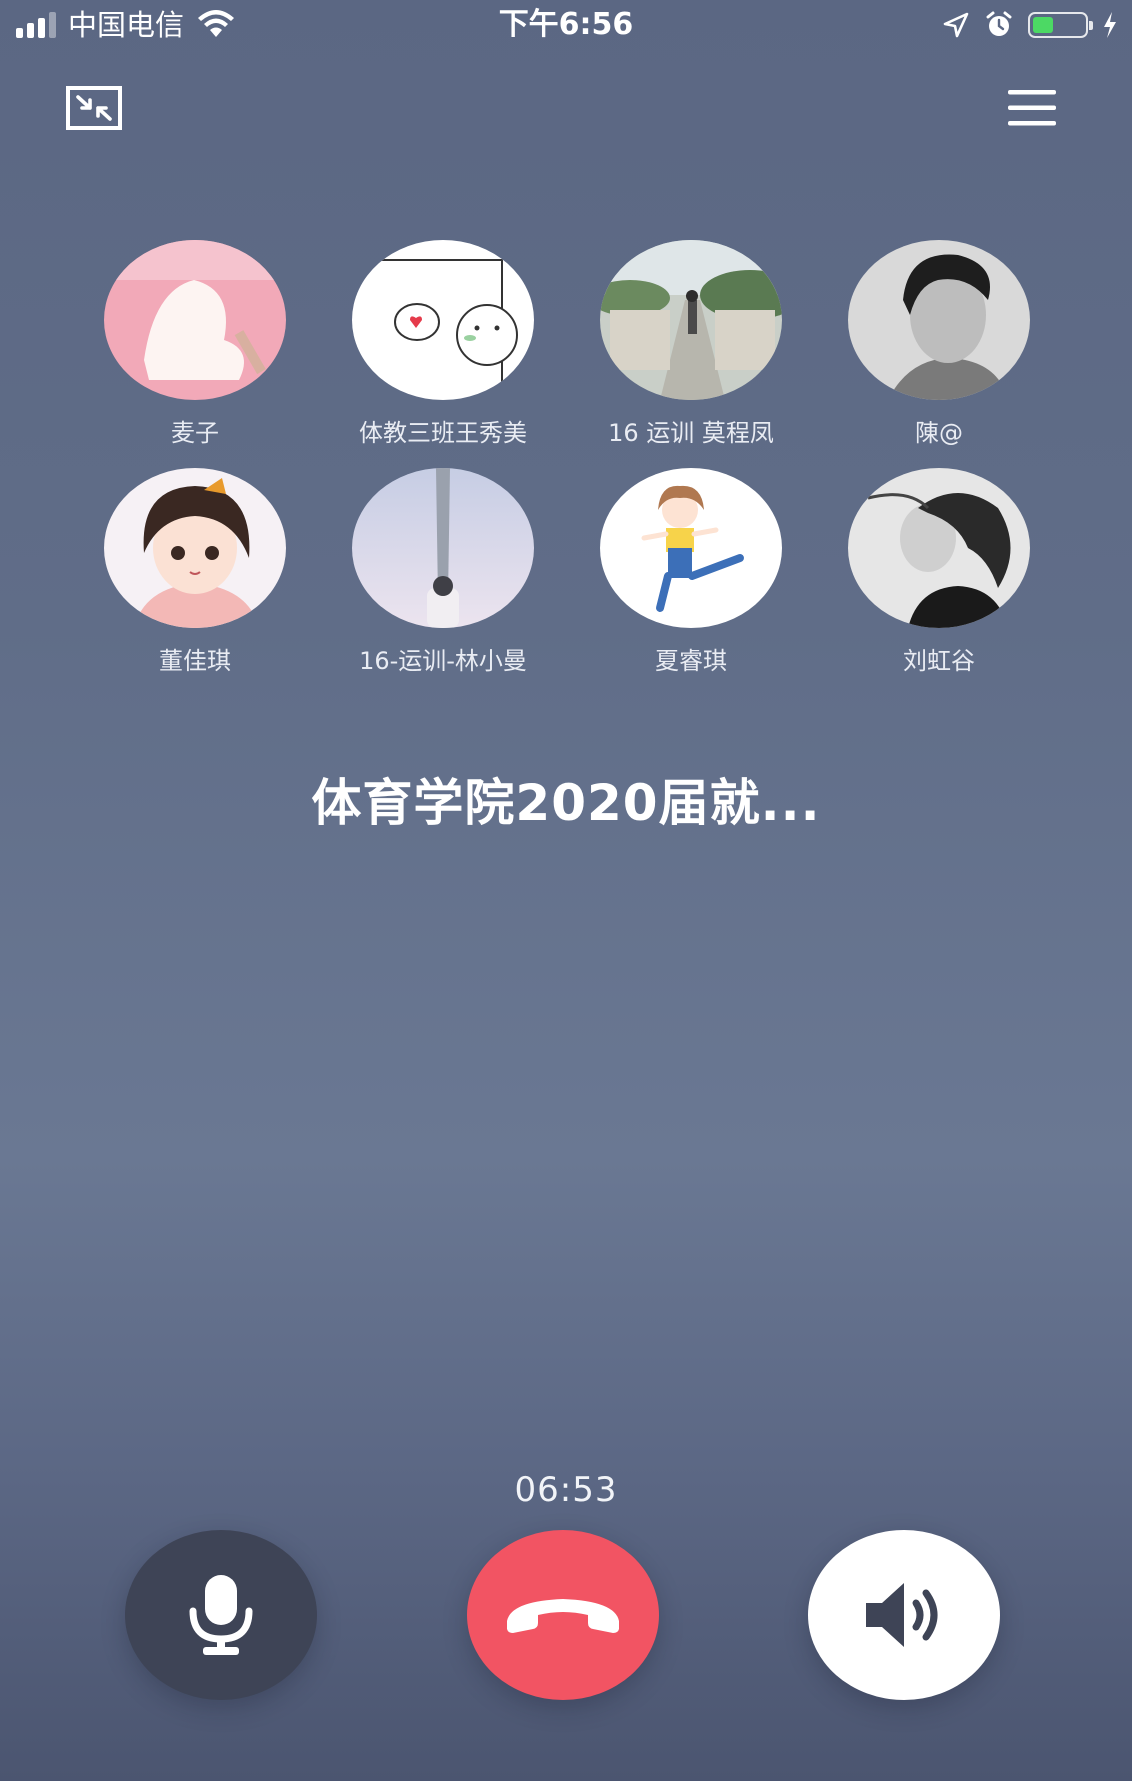 The height and width of the screenshot is (1781, 1132). What do you see at coordinates (566, 26) in the screenshot?
I see `status-bar: 中国电信 下午6:56` at bounding box center [566, 26].